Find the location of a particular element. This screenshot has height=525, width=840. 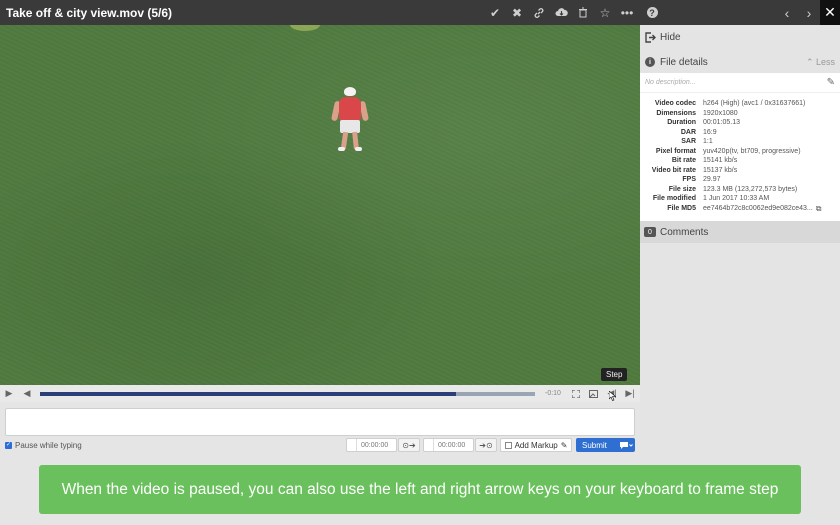

detail-value: 00:01:05.13 is located at coordinates (721, 122).